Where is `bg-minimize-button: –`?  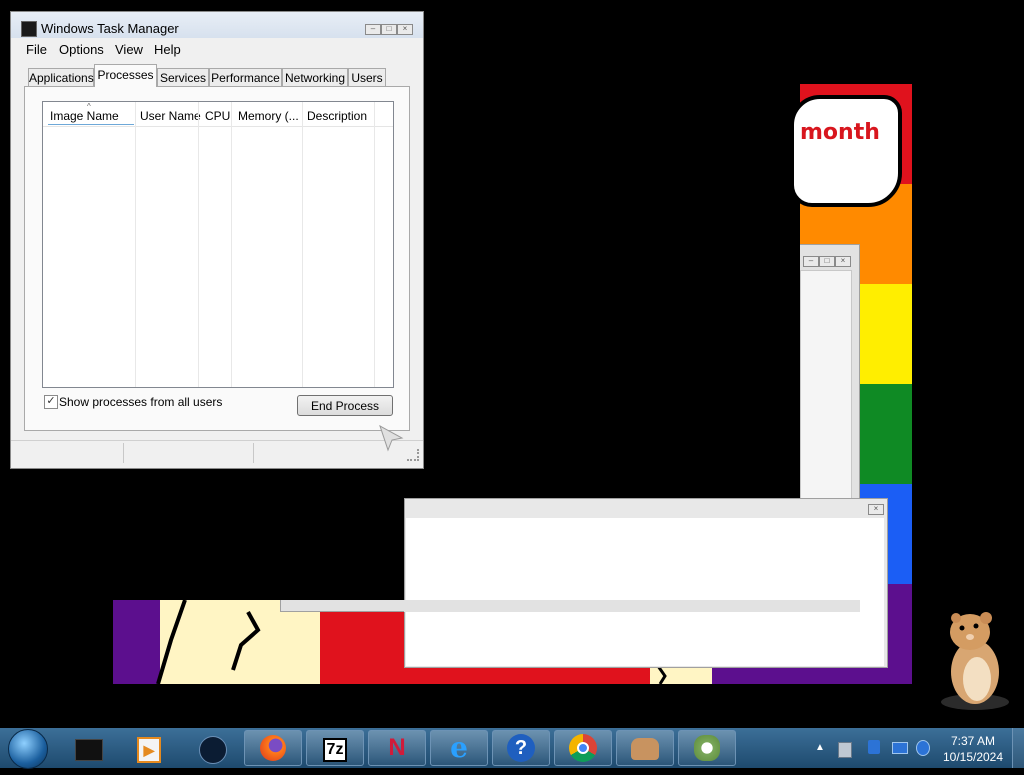
bg-minimize-button: – is located at coordinates (811, 261).